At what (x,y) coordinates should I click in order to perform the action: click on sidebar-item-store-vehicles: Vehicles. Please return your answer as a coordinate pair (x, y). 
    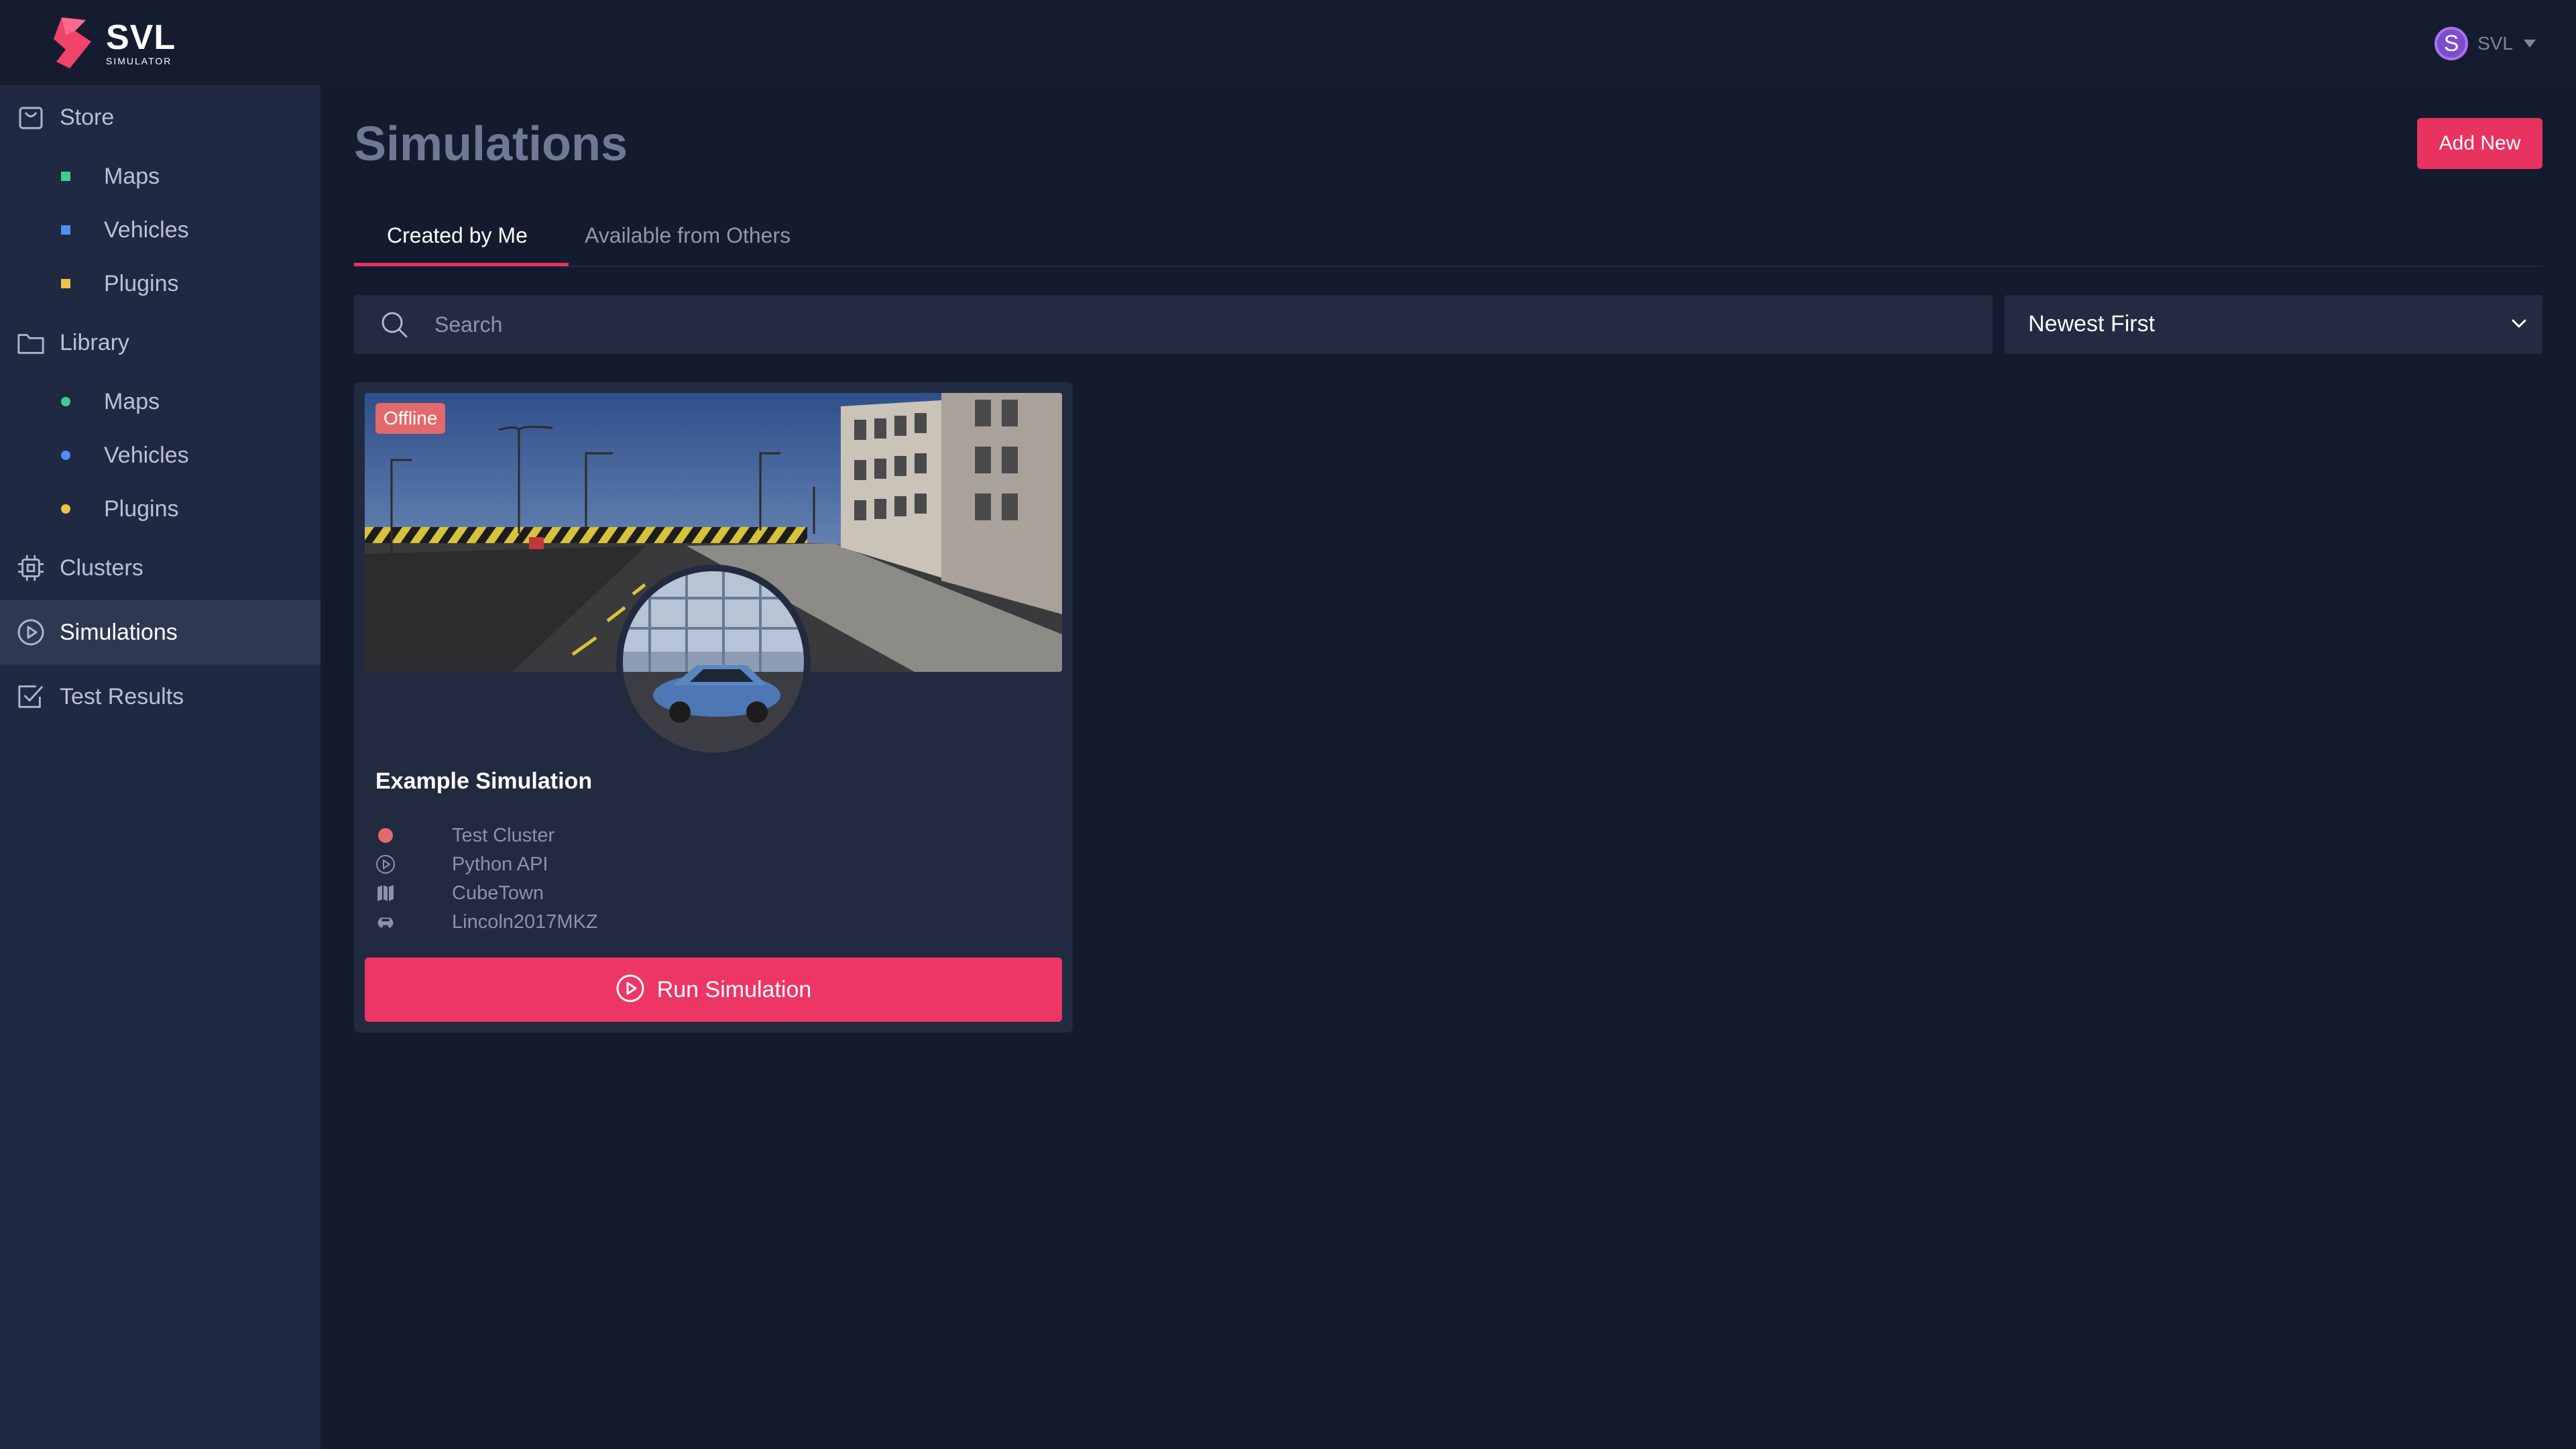
    Looking at the image, I should click on (160, 230).